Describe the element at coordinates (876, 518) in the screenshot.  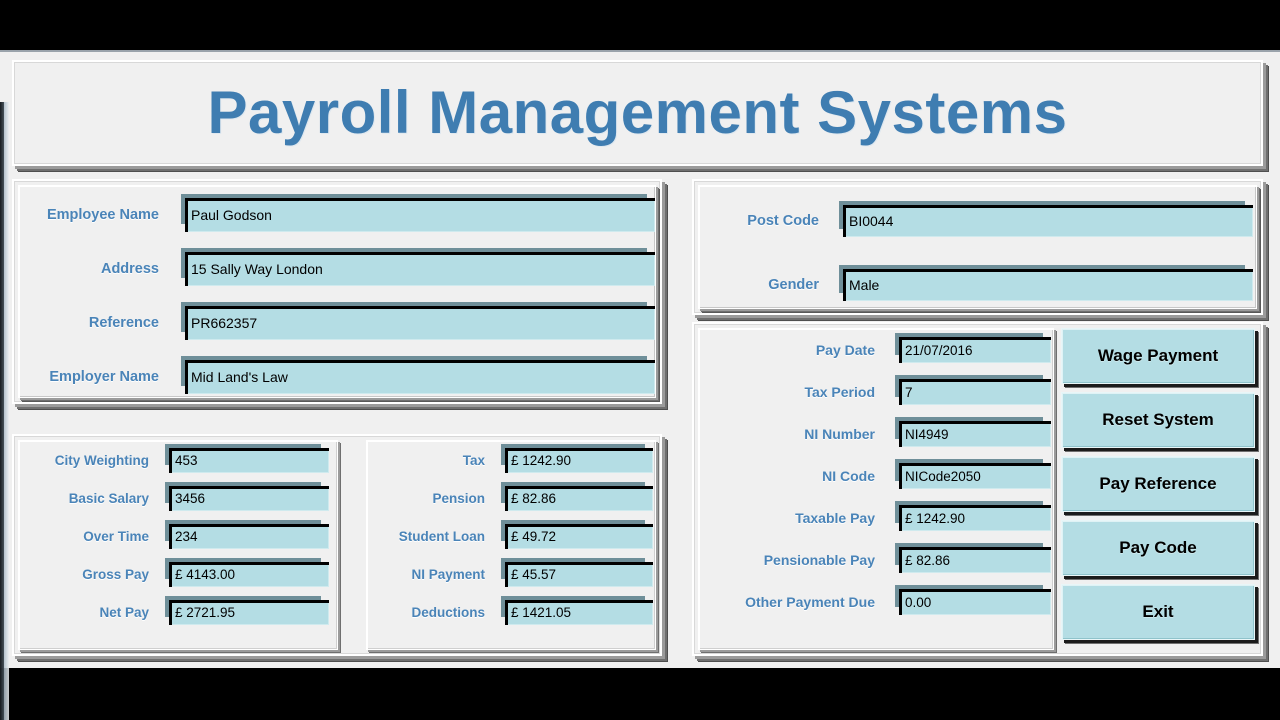
I see `details-field-row: Taxable Pay £ 1242.90` at that location.